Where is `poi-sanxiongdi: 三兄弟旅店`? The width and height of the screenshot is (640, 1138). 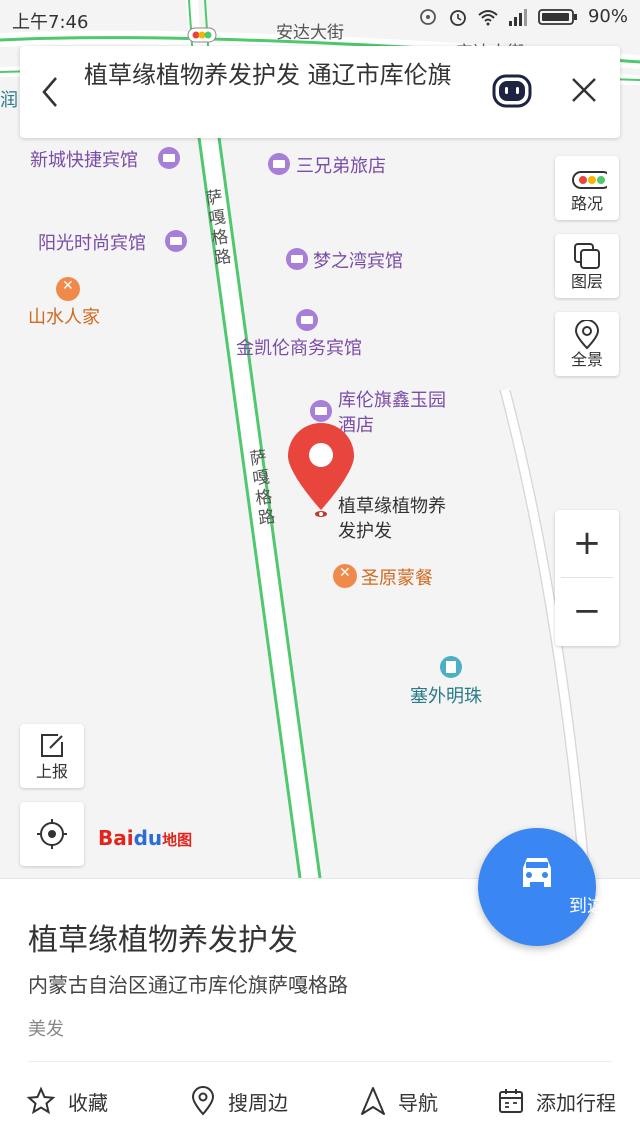
poi-sanxiongdi: 三兄弟旅店 is located at coordinates (341, 165).